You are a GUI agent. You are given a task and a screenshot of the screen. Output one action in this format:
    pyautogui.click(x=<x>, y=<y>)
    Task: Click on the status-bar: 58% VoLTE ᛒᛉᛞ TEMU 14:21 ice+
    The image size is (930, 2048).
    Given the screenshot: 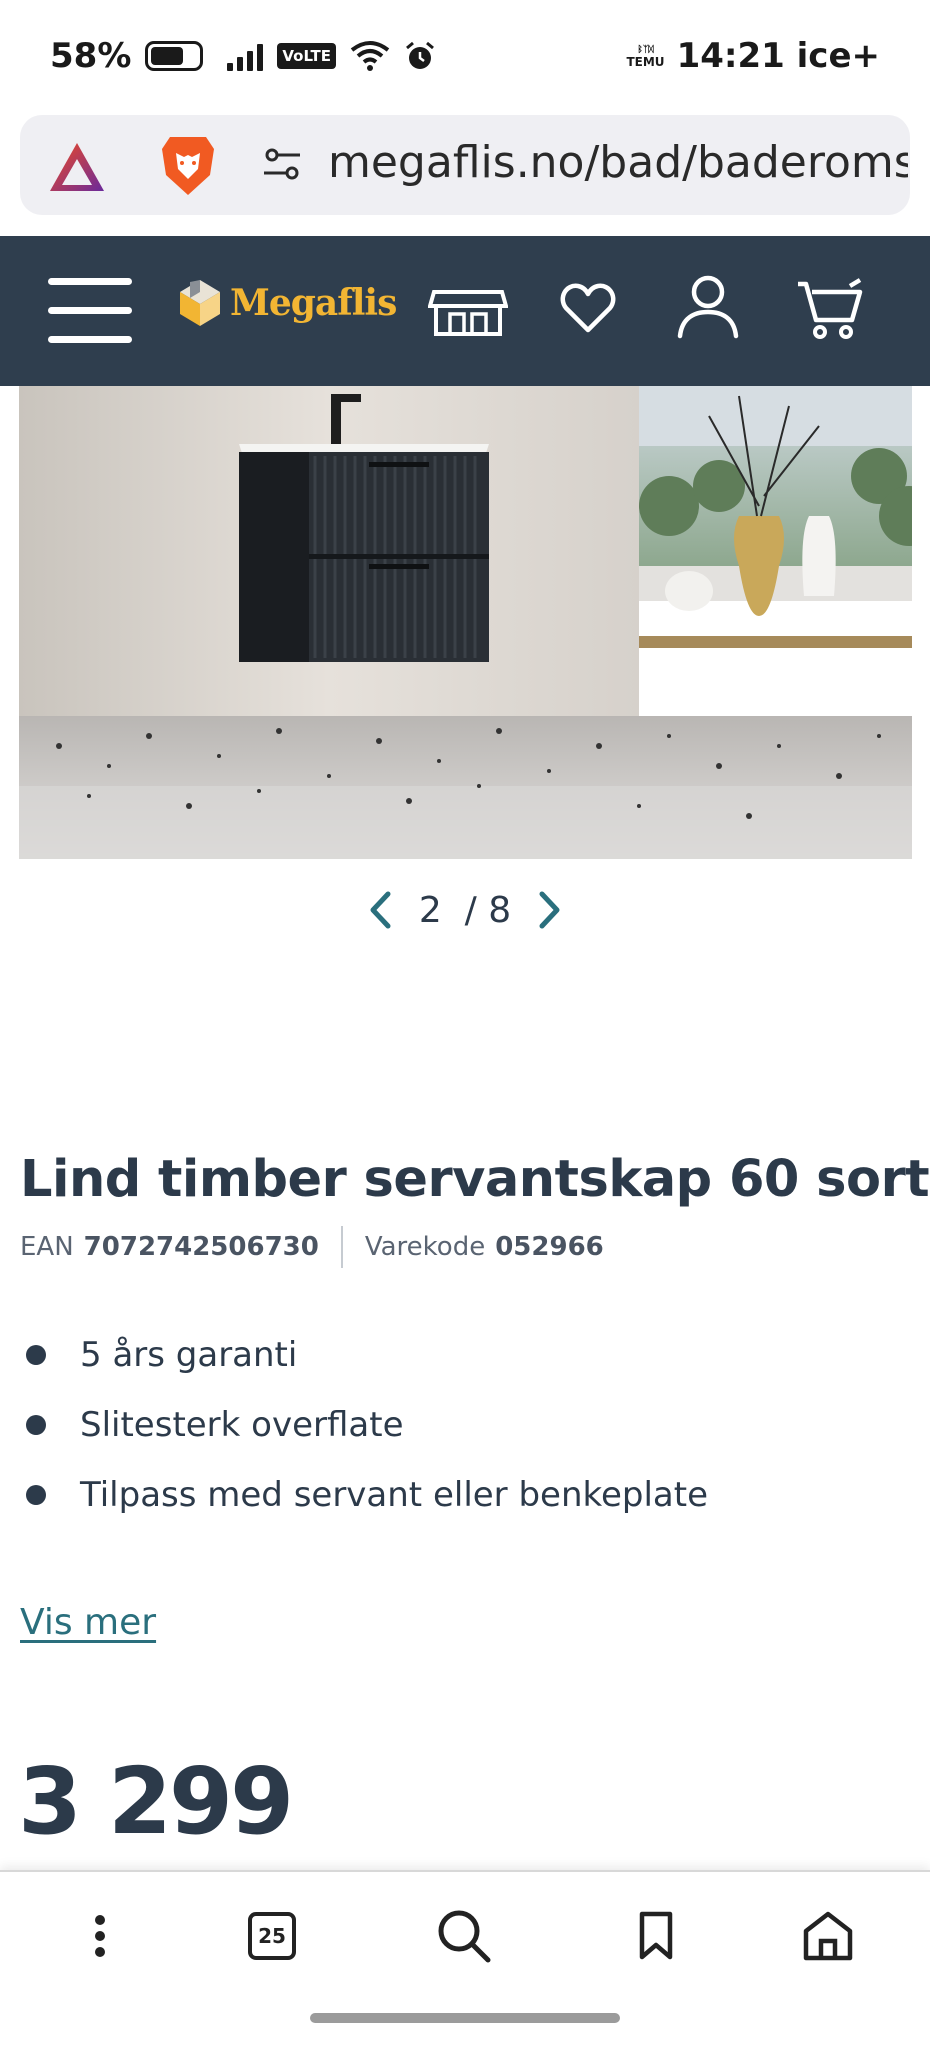 What is the action you would take?
    pyautogui.click(x=465, y=56)
    